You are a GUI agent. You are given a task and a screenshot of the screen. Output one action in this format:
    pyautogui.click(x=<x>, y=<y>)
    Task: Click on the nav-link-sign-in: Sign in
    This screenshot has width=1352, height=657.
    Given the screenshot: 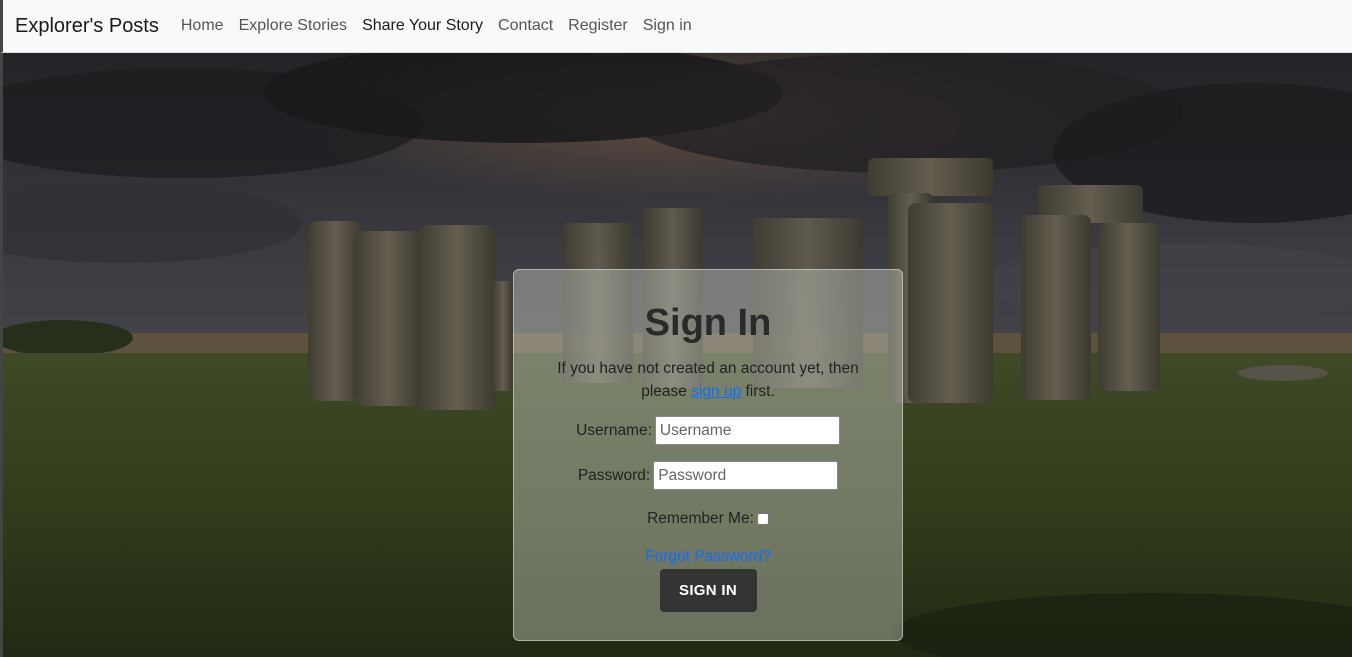 What is the action you would take?
    pyautogui.click(x=667, y=26)
    